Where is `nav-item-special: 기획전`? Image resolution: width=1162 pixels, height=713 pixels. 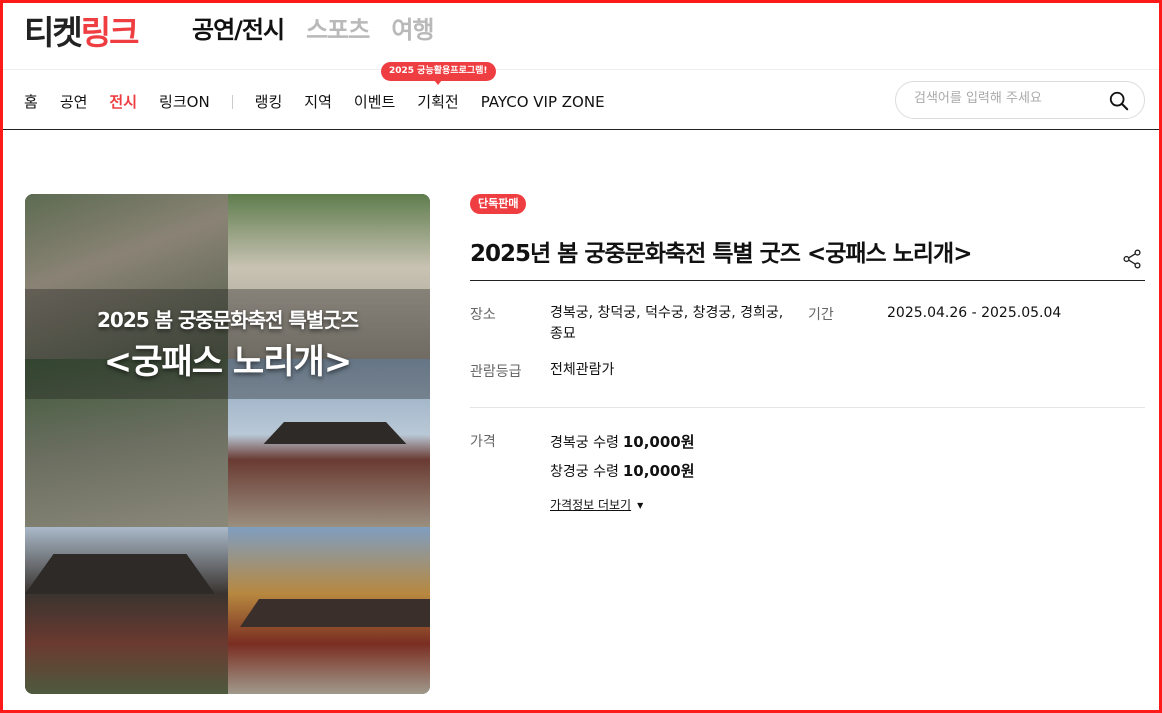 nav-item-special: 기획전 is located at coordinates (437, 101).